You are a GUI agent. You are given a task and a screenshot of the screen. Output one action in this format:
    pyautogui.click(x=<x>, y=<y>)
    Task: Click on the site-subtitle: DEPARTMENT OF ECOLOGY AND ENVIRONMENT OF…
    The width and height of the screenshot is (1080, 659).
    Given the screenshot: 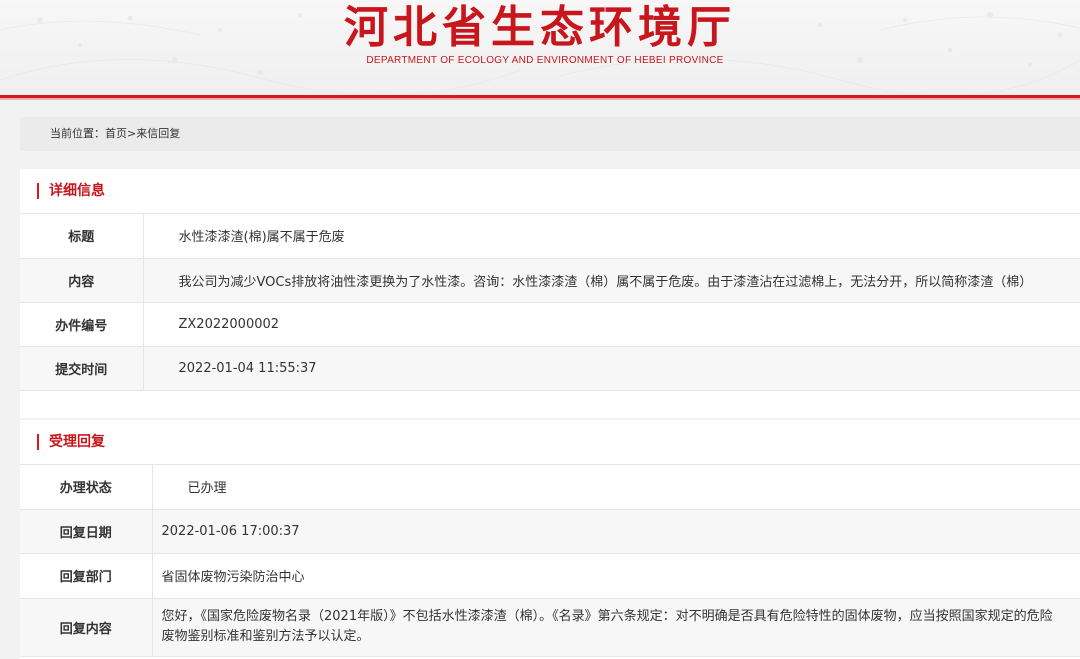 What is the action you would take?
    pyautogui.click(x=545, y=60)
    